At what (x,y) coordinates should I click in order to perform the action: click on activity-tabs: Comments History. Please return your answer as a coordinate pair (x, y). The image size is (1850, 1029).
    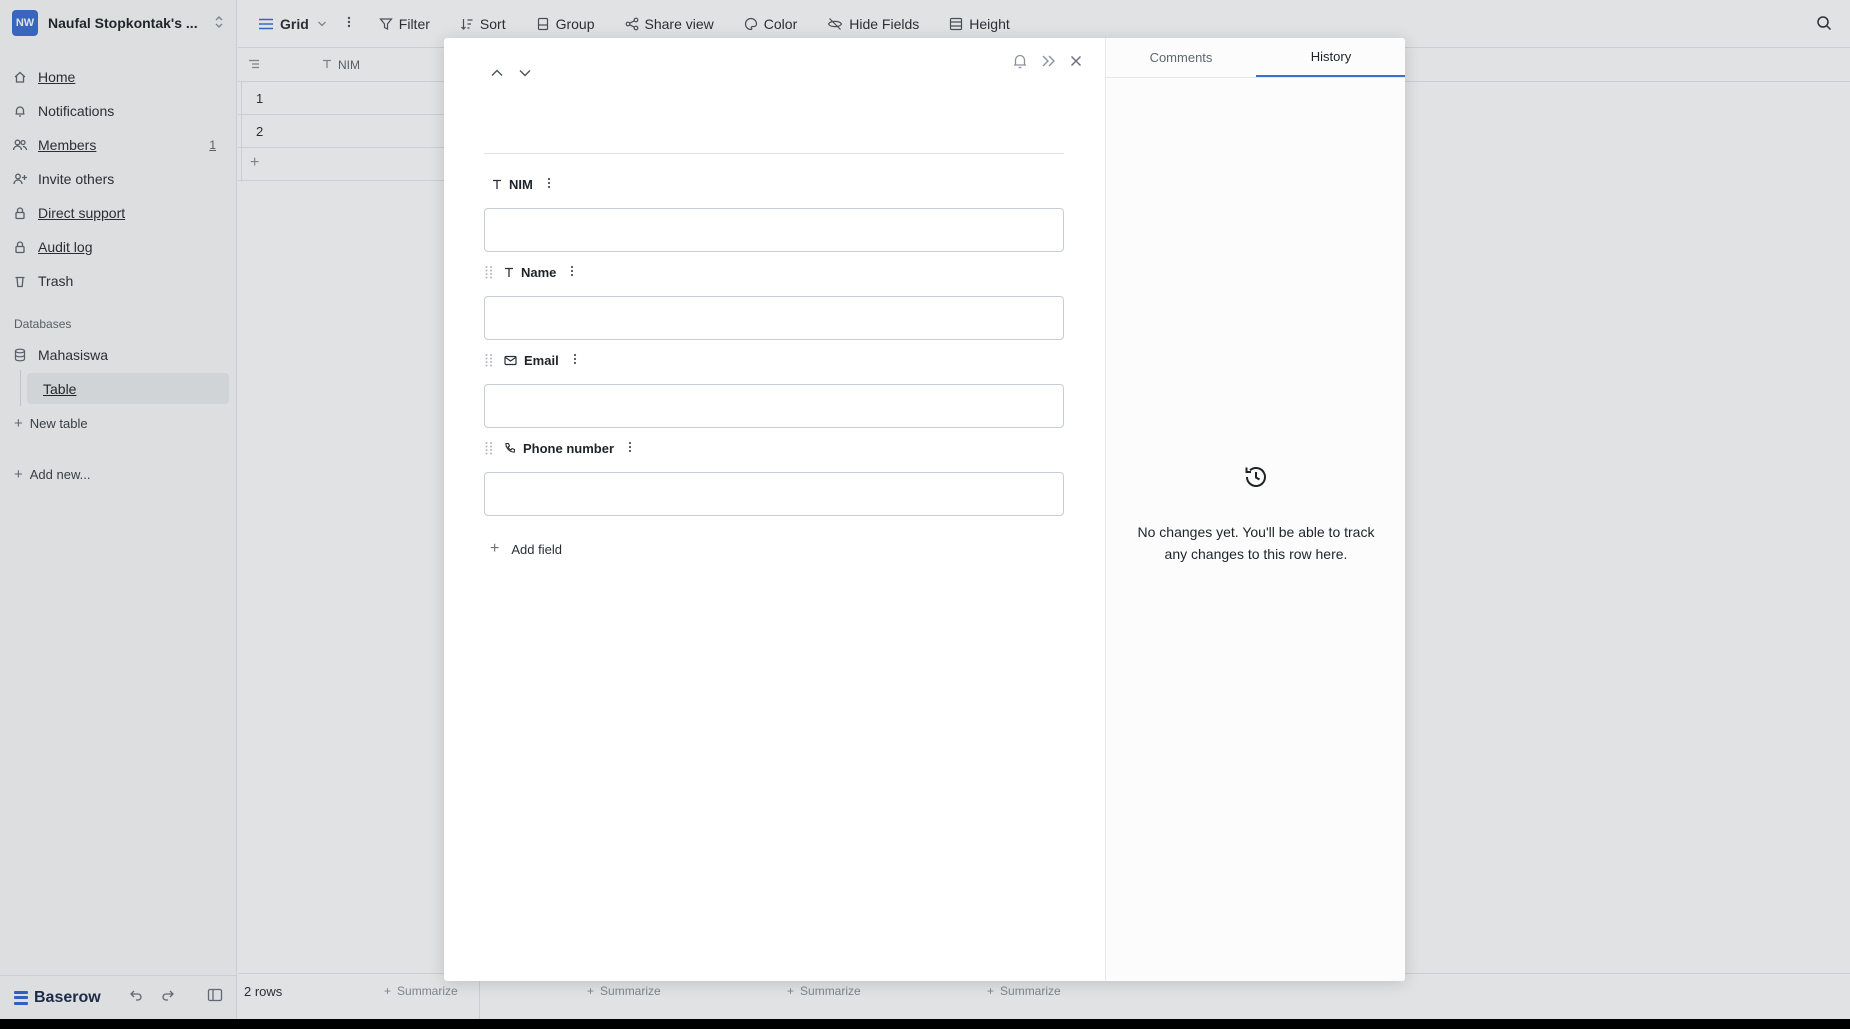
    Looking at the image, I should click on (1255, 58).